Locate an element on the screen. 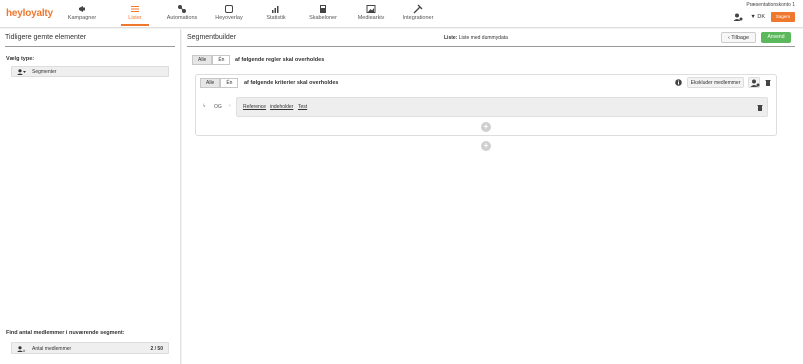  outer-rule-text: af følgende regler skal overholdes is located at coordinates (280, 60).